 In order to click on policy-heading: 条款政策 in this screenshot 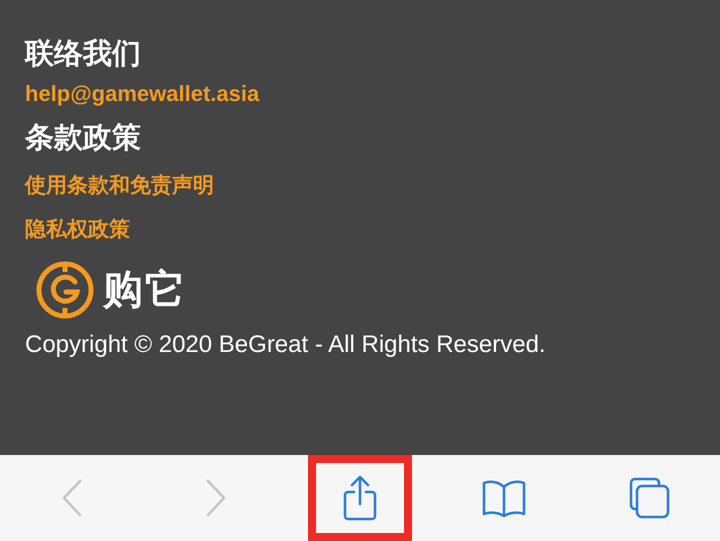, I will do `click(83, 138)`.